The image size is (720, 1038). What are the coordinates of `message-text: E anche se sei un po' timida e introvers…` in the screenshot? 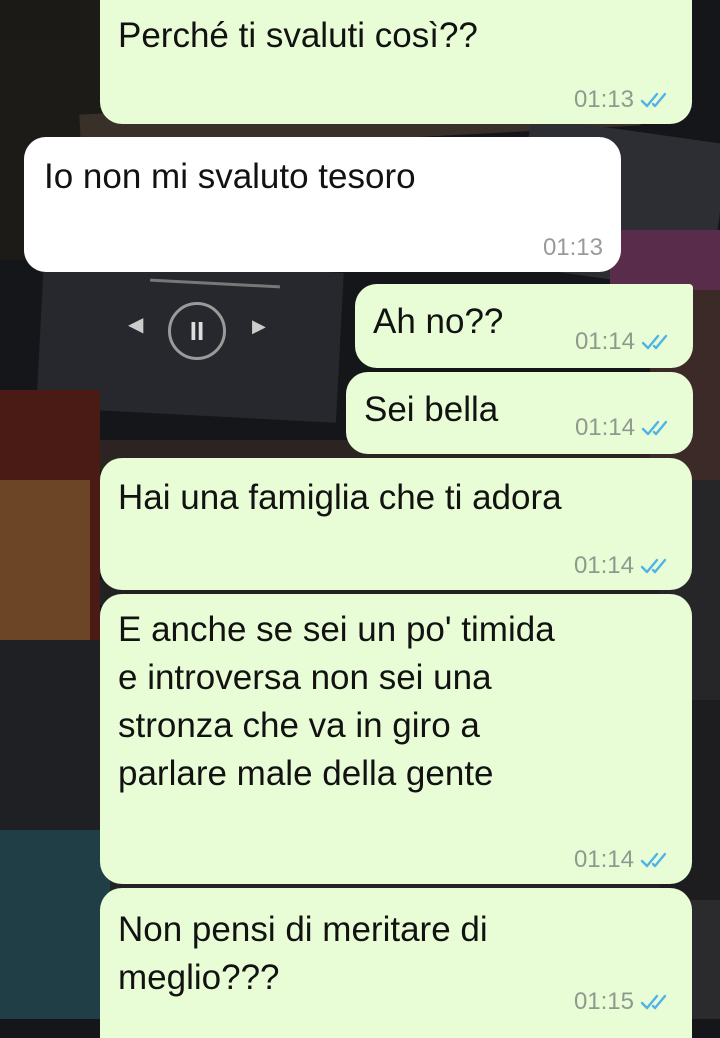 It's located at (396, 702).